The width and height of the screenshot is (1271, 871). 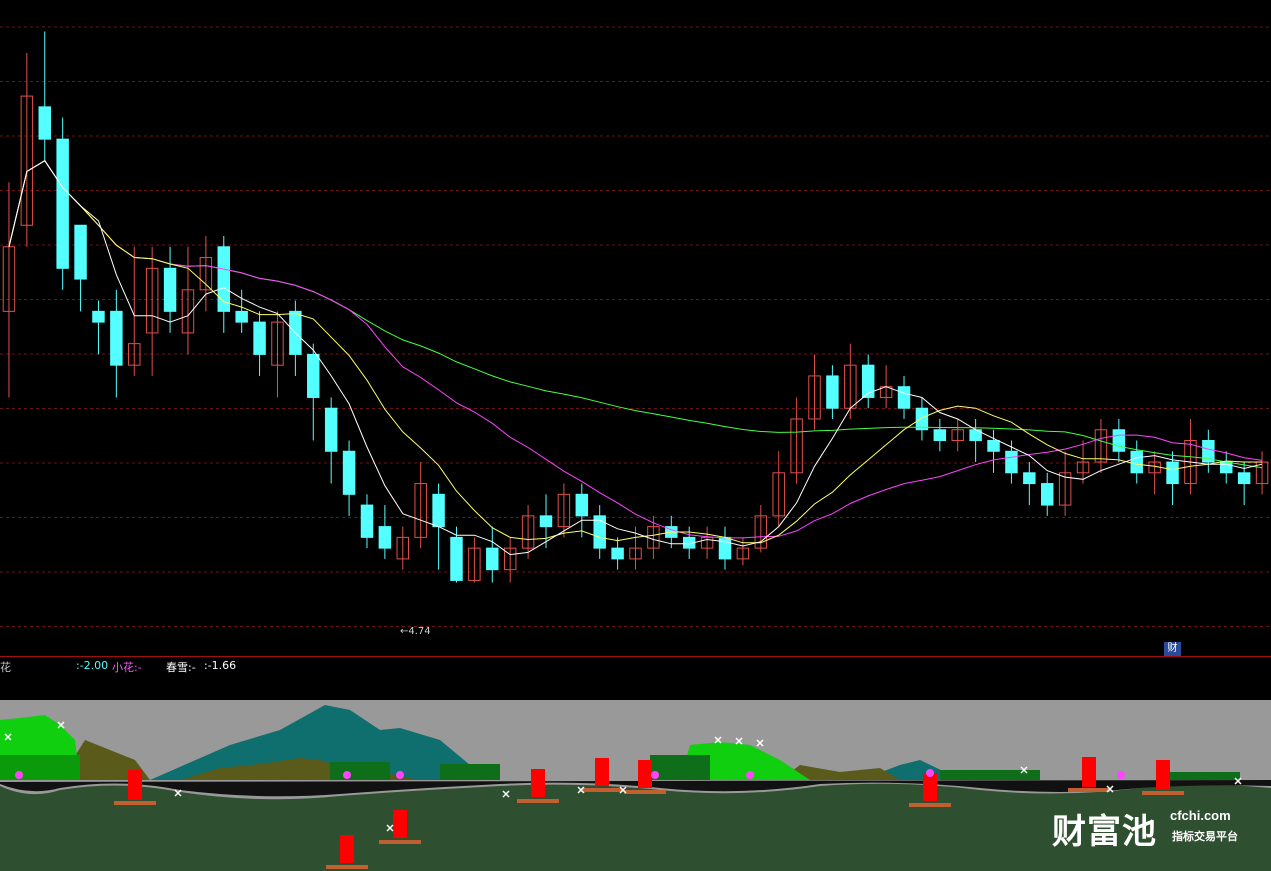 What do you see at coordinates (127, 667) in the screenshot?
I see `xiaohua-label: 小花:-` at bounding box center [127, 667].